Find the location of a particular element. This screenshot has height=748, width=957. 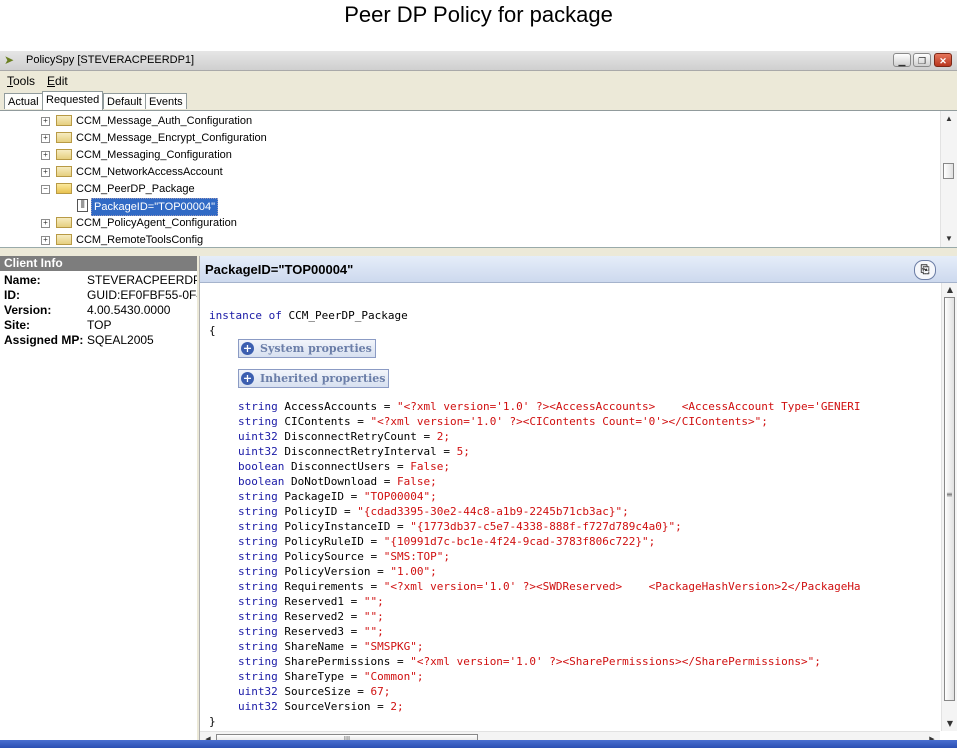

tree-item-messaging: + CCM_Messaging_Configuration is located at coordinates (465, 155).